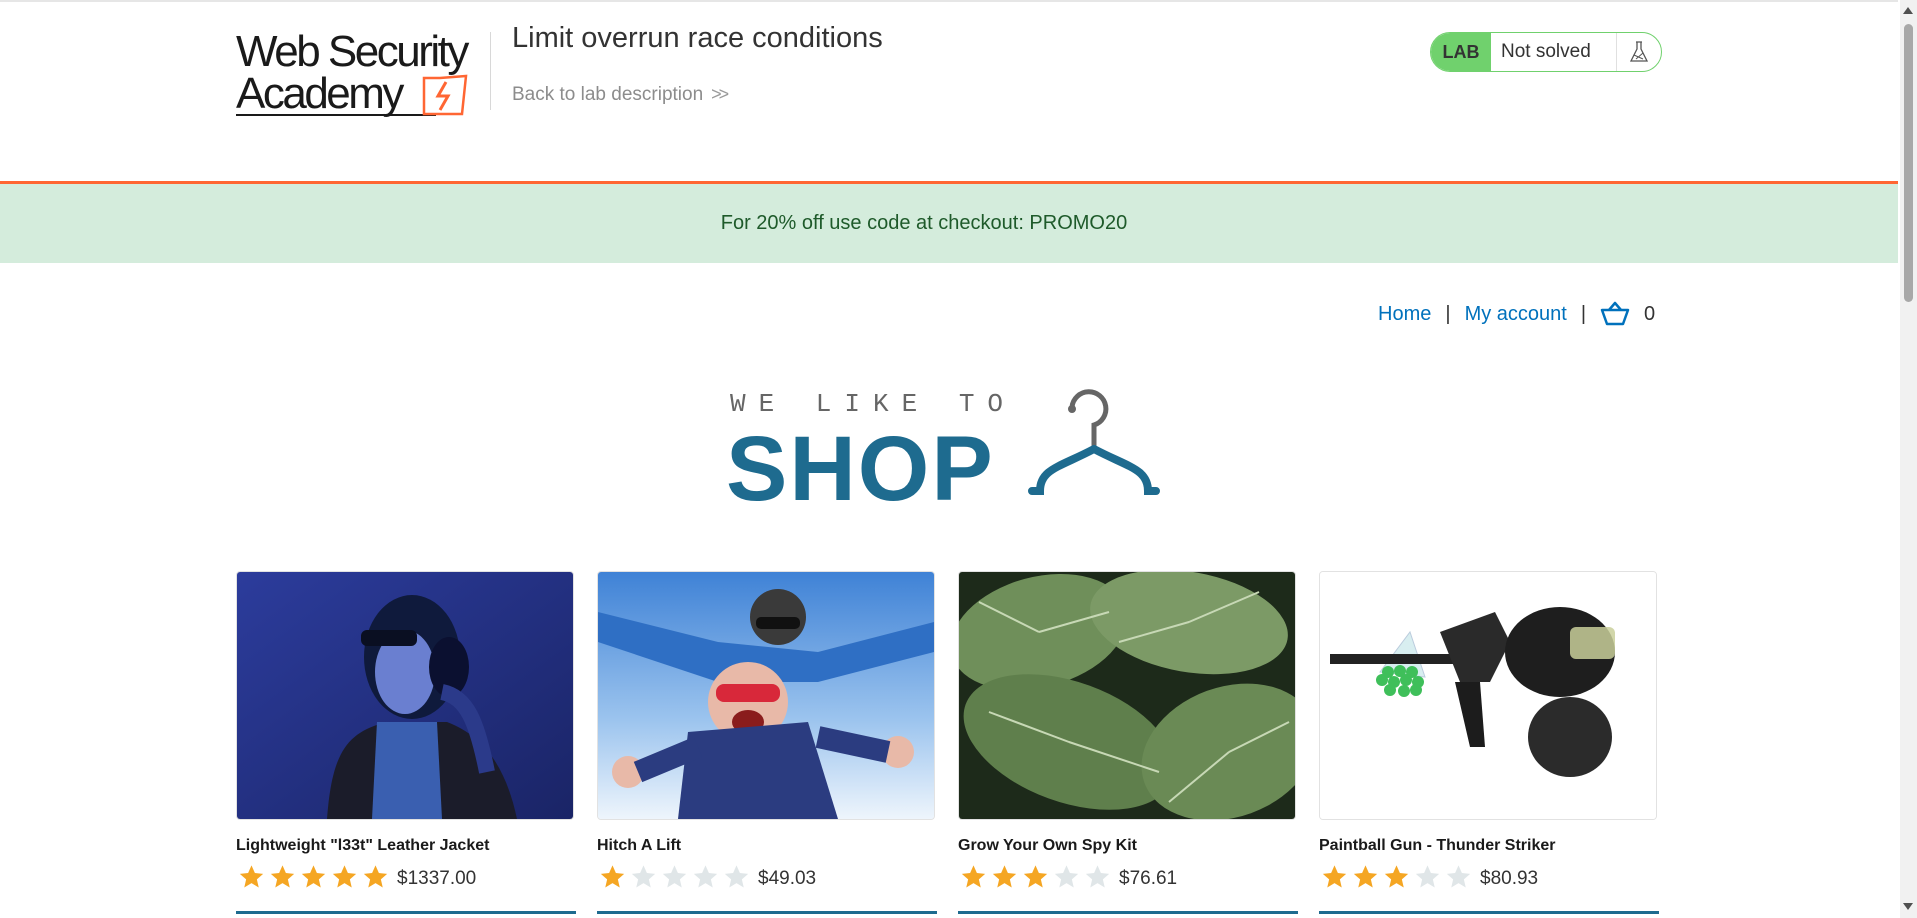 The width and height of the screenshot is (1917, 918). Describe the element at coordinates (860, 469) in the screenshot. I see `hero-title: SHOP` at that location.